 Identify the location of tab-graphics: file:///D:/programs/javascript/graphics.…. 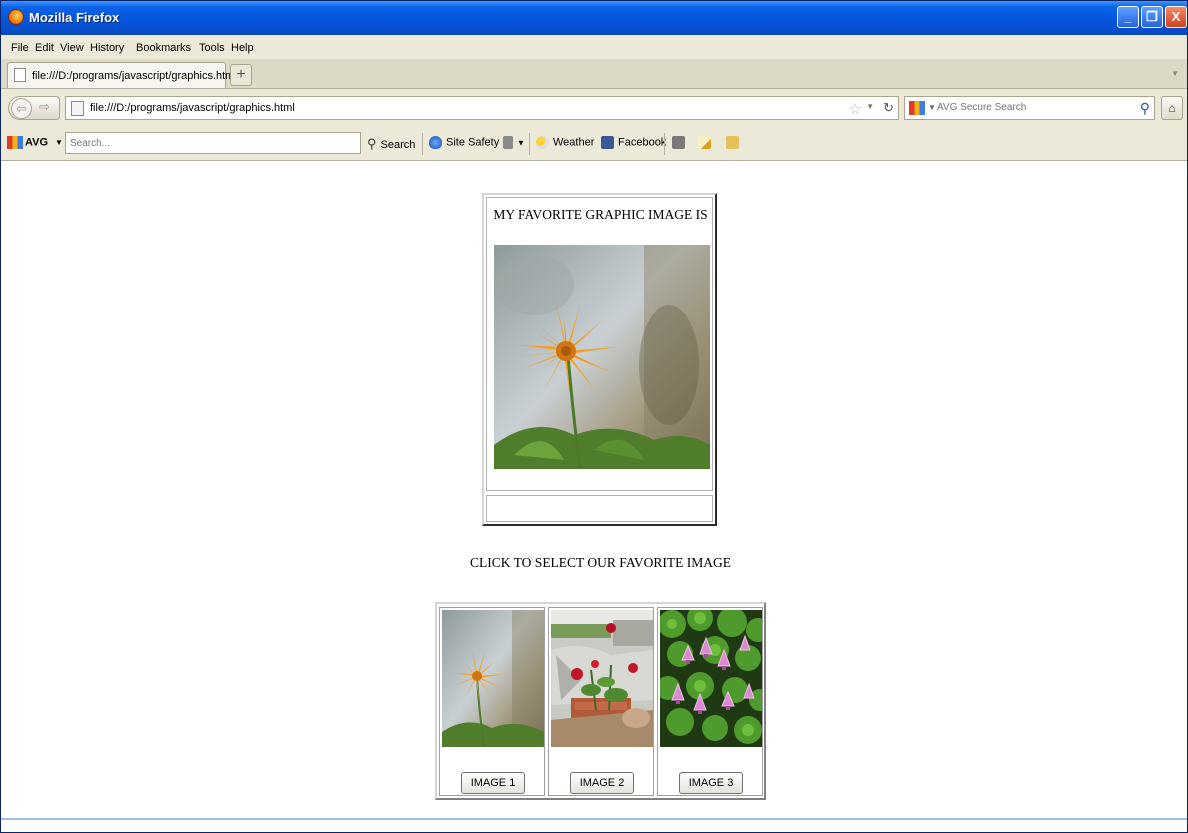
(122, 75).